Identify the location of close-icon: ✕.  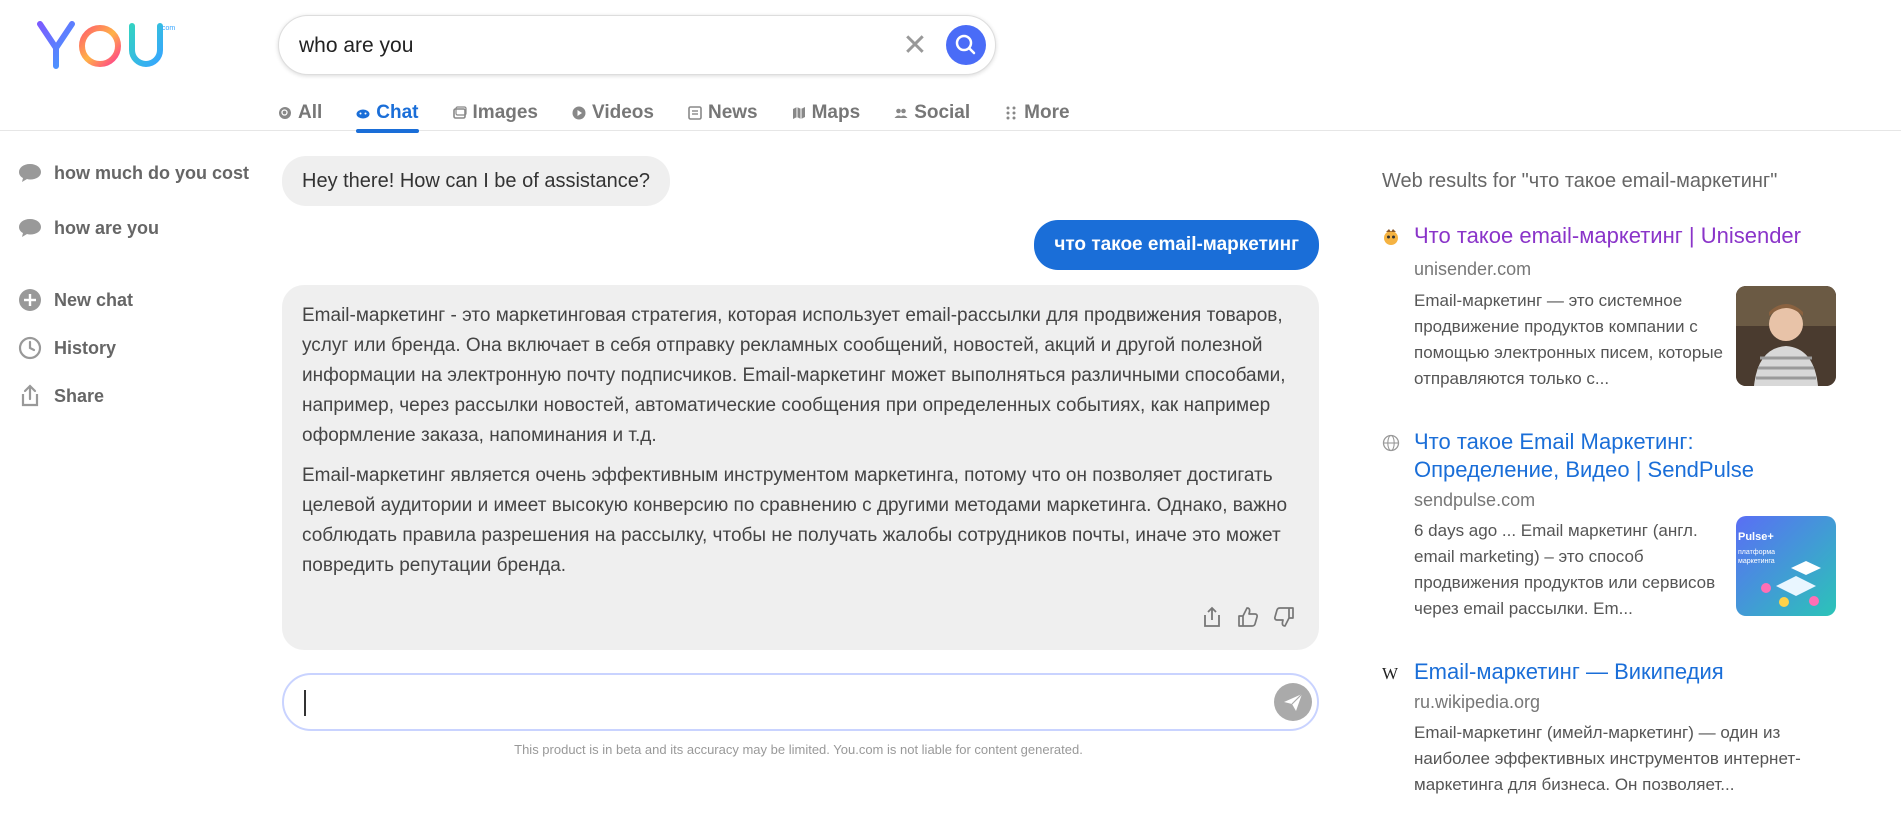
(915, 45).